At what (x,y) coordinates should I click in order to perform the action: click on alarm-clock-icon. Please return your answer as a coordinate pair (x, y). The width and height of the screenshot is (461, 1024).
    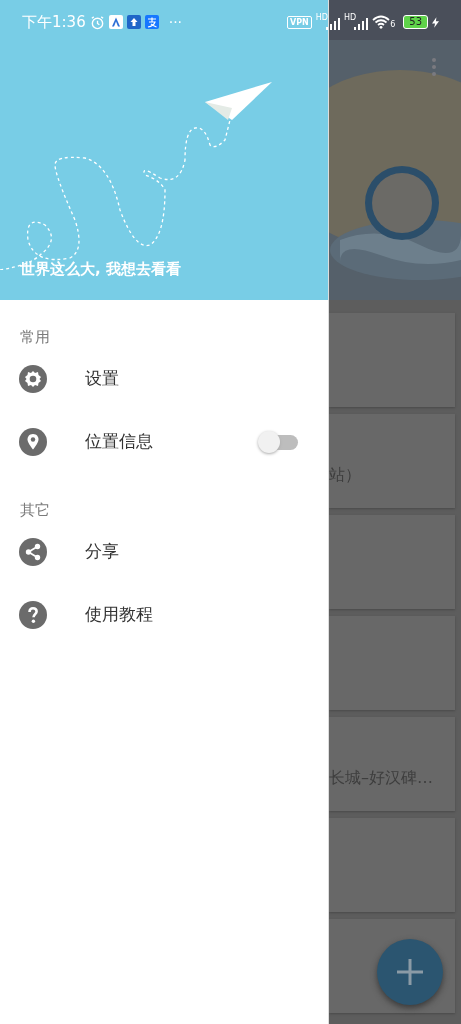
    Looking at the image, I should click on (97, 22).